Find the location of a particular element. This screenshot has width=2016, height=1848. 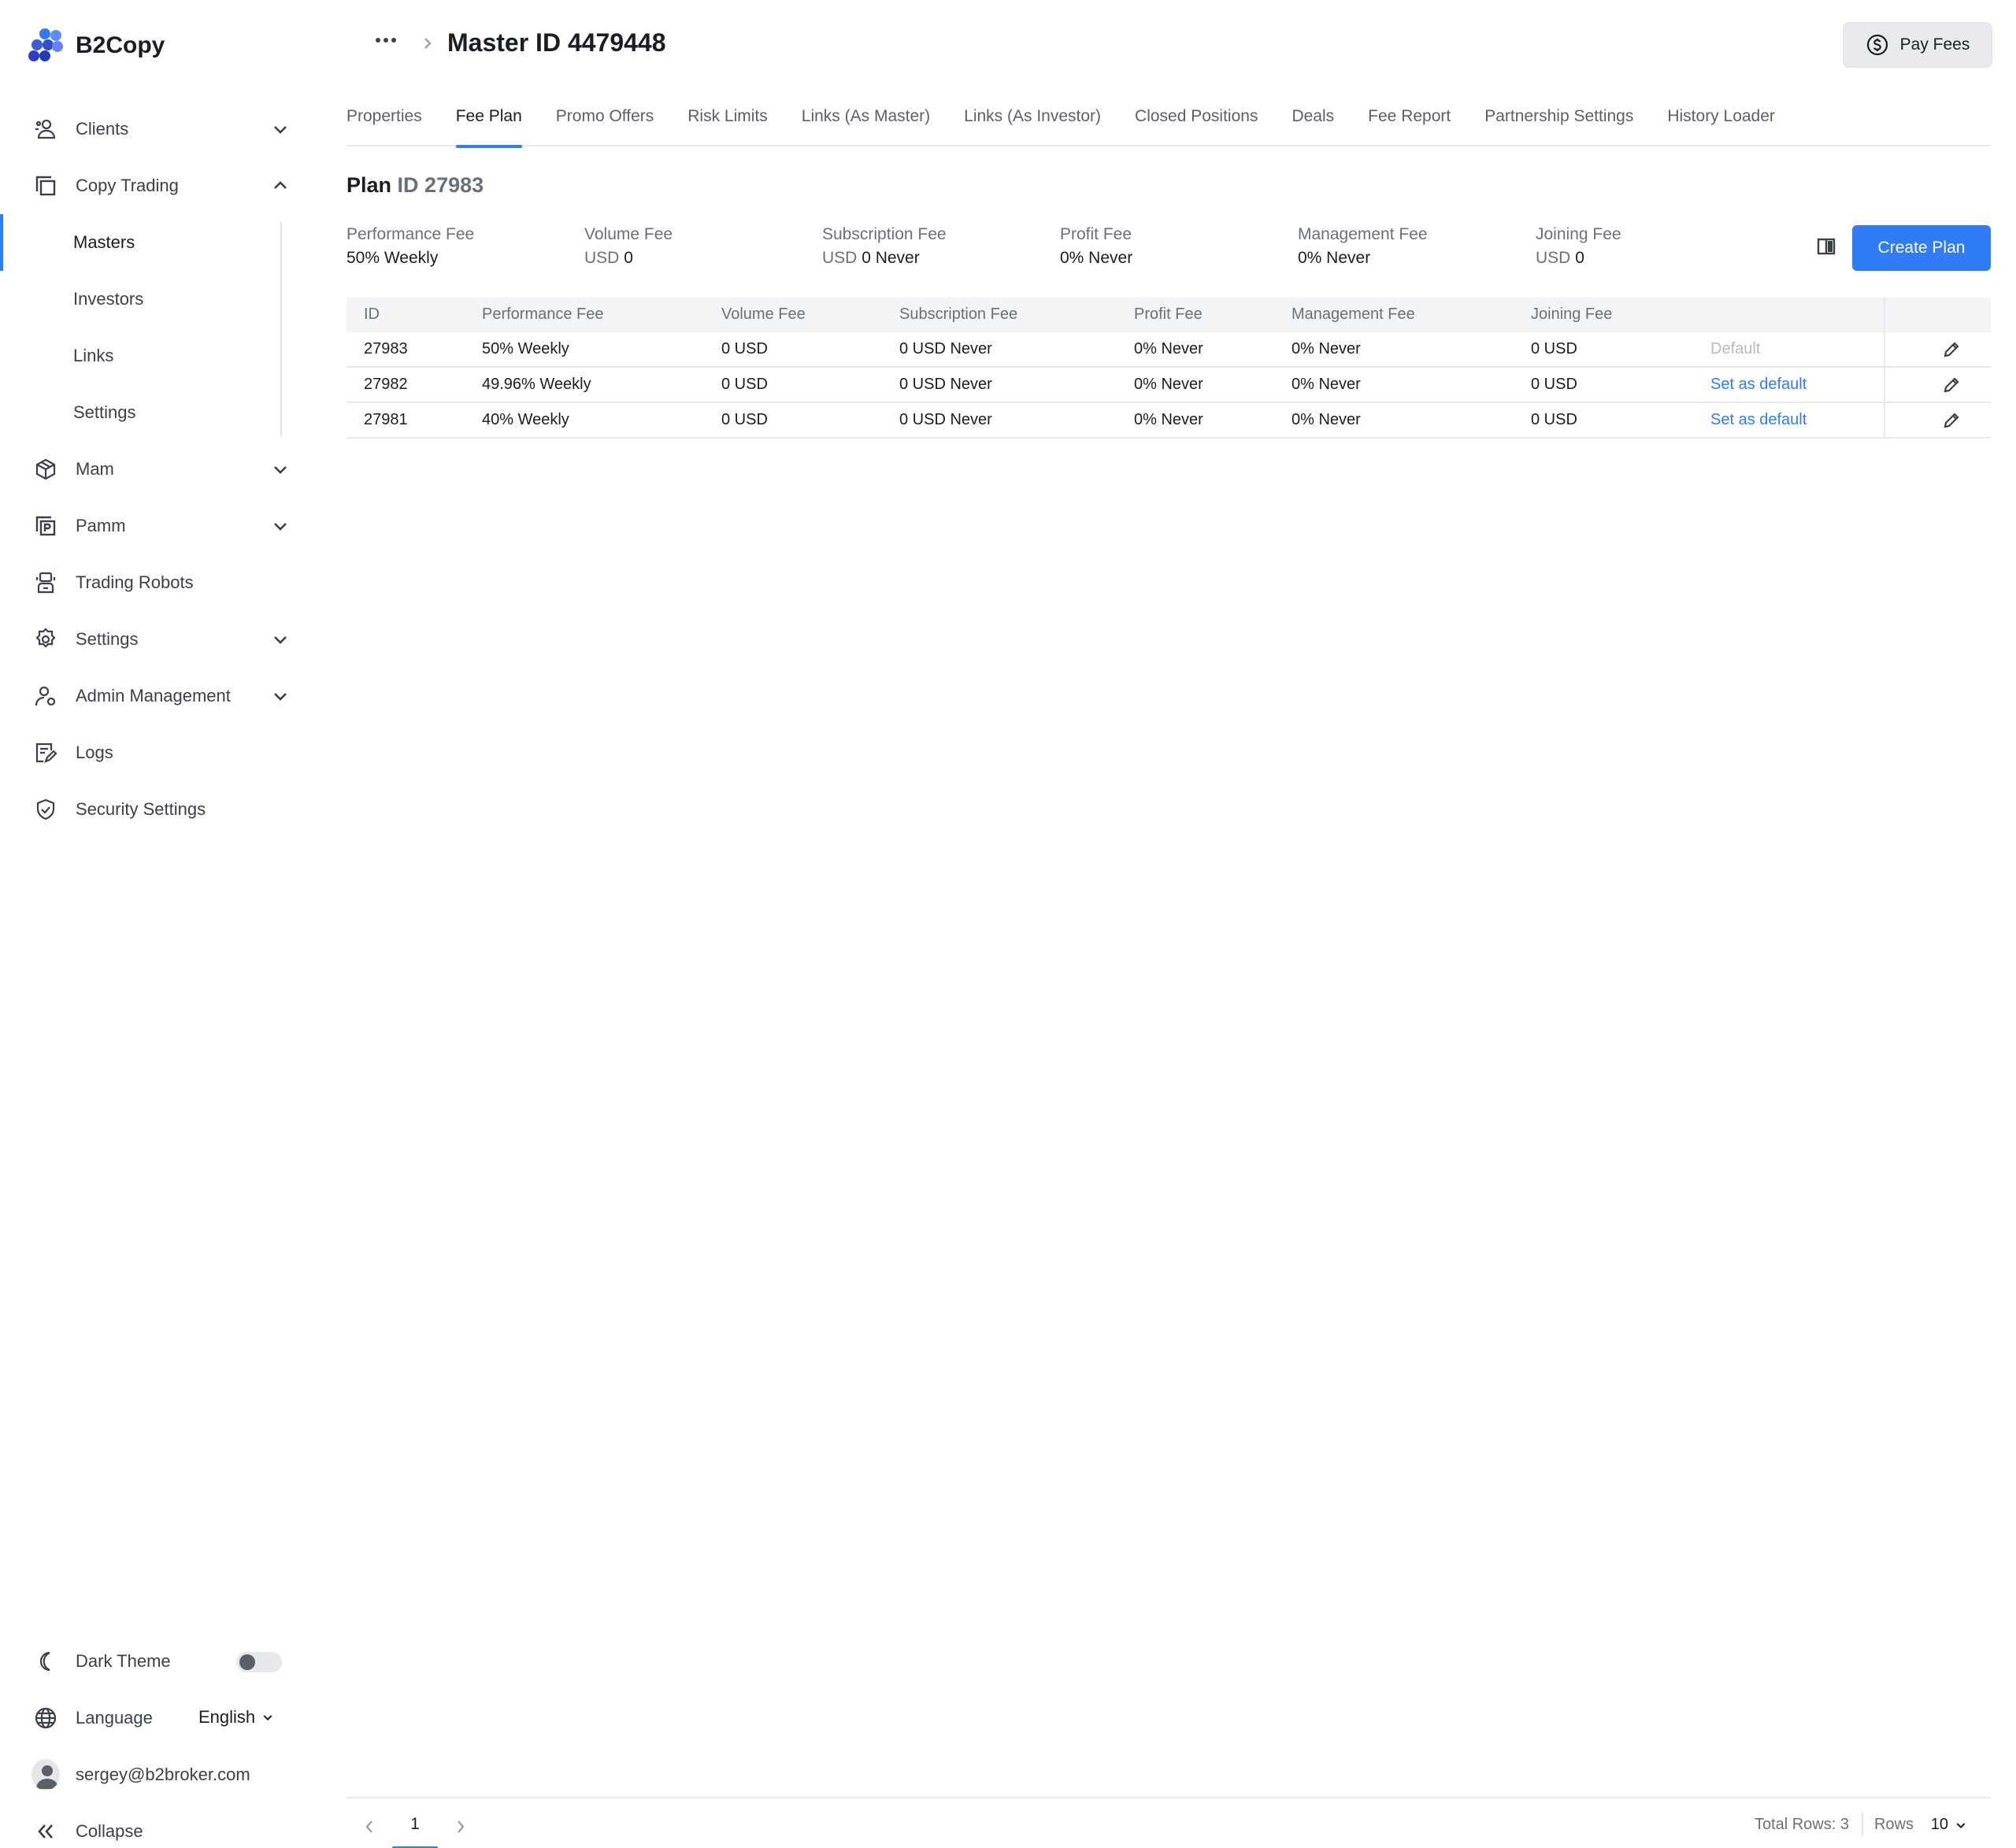

tab-properties: Properties is located at coordinates (384, 124).